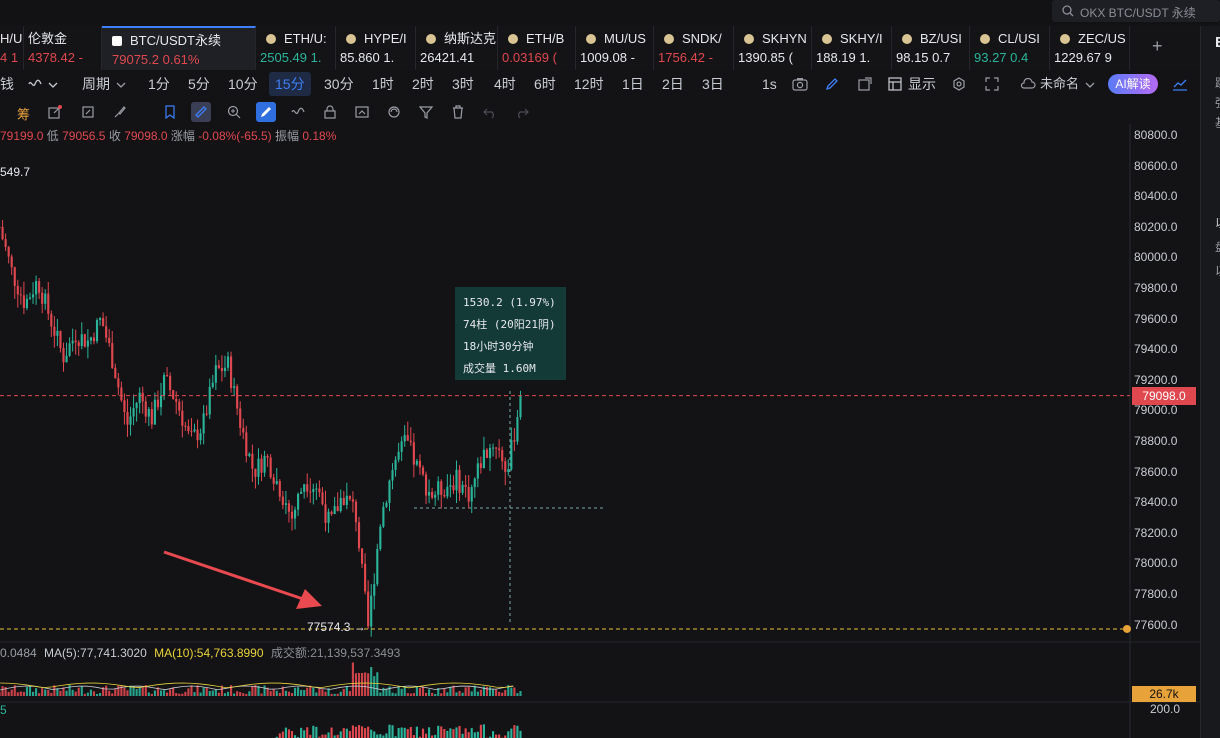 The image size is (1220, 738). I want to click on annotation-arrow, so click(238, 577).